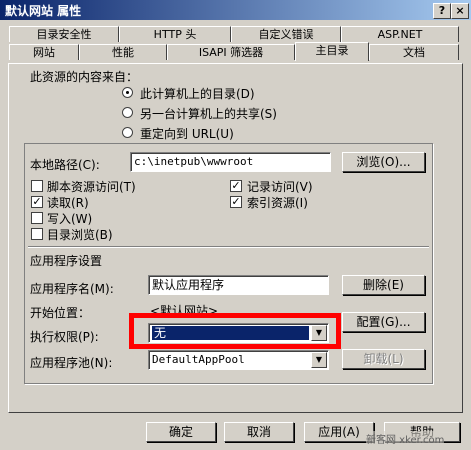  Describe the element at coordinates (383, 285) in the screenshot. I see `remove-button: 删除(E)` at that location.